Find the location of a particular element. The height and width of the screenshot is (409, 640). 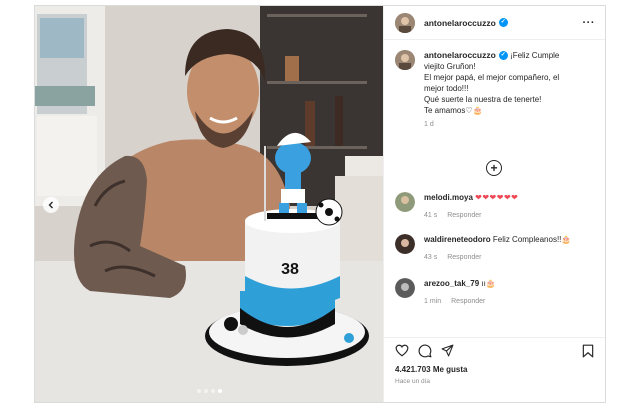

comment-content: melodi.moya ❤❤❤❤❤❤ 41 s Responder is located at coordinates (471, 206).